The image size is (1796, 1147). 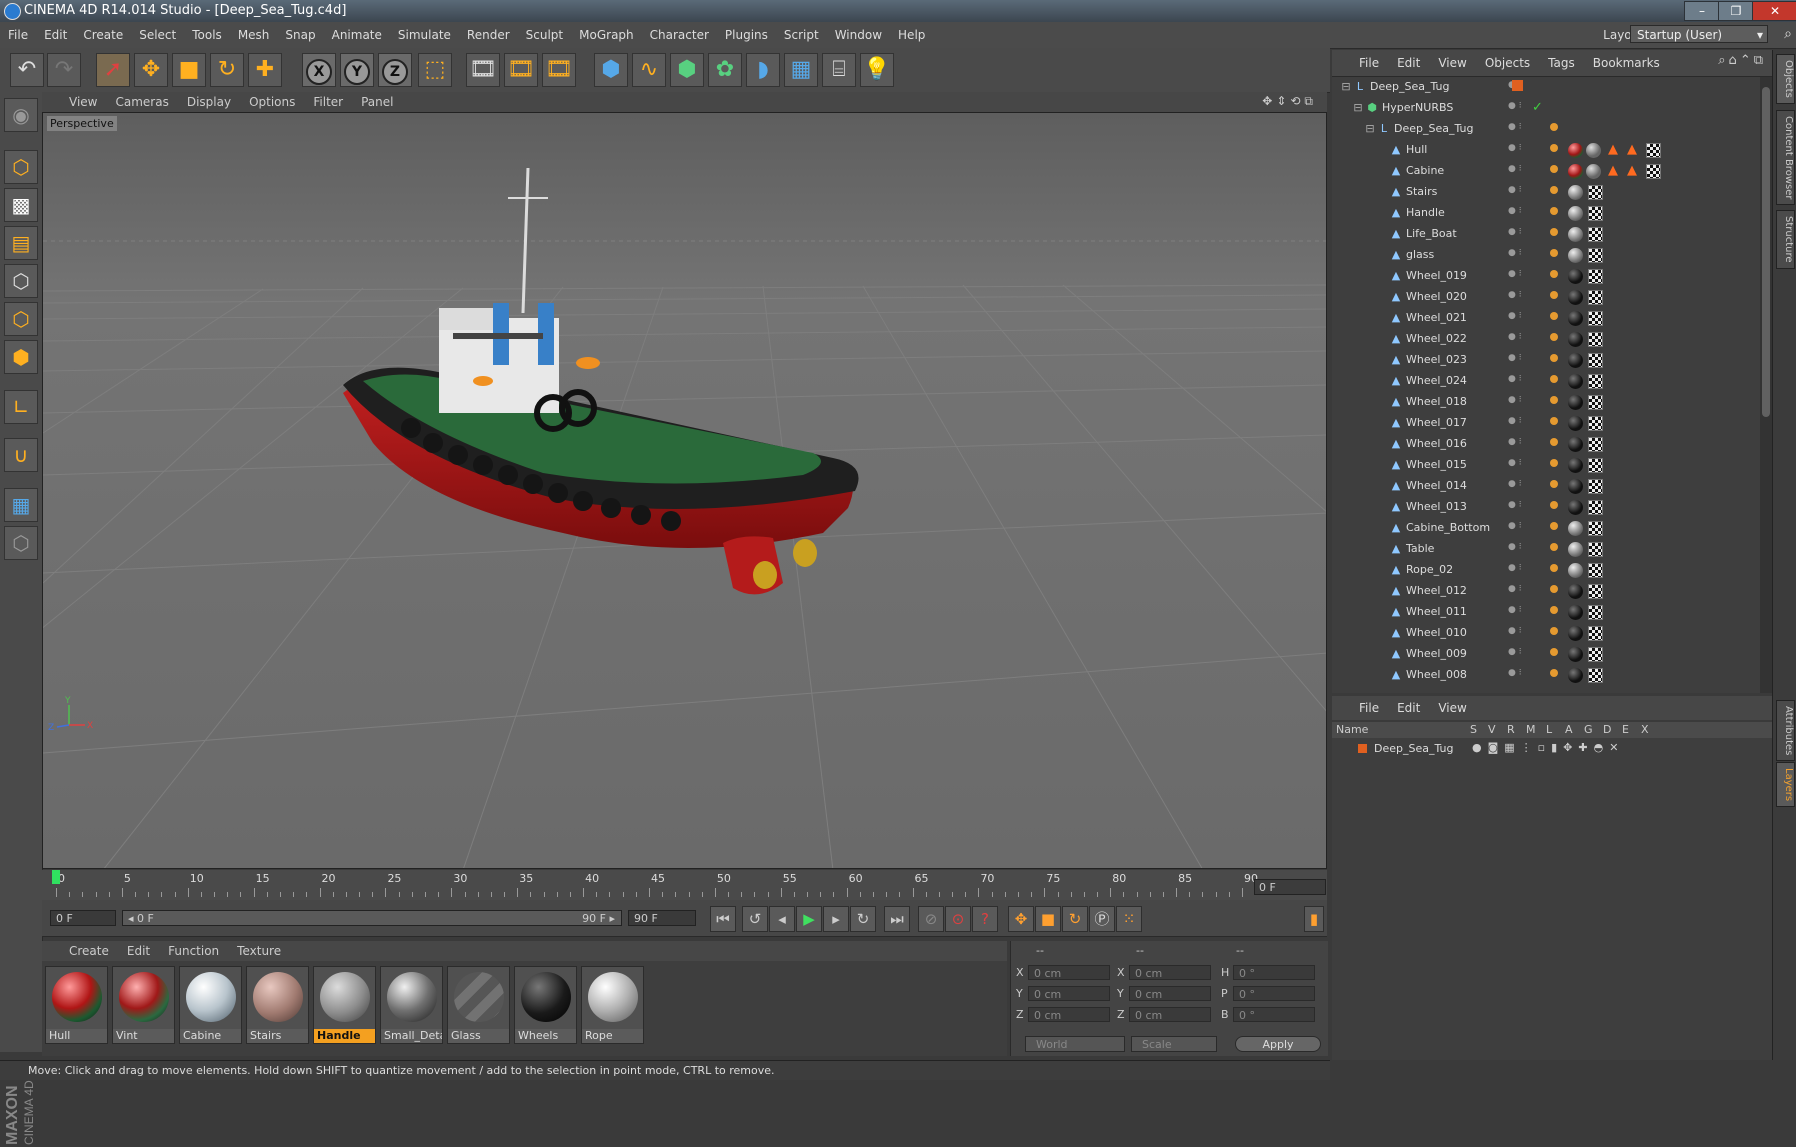 What do you see at coordinates (76, 1005) in the screenshot?
I see `material-swatch: Hull` at bounding box center [76, 1005].